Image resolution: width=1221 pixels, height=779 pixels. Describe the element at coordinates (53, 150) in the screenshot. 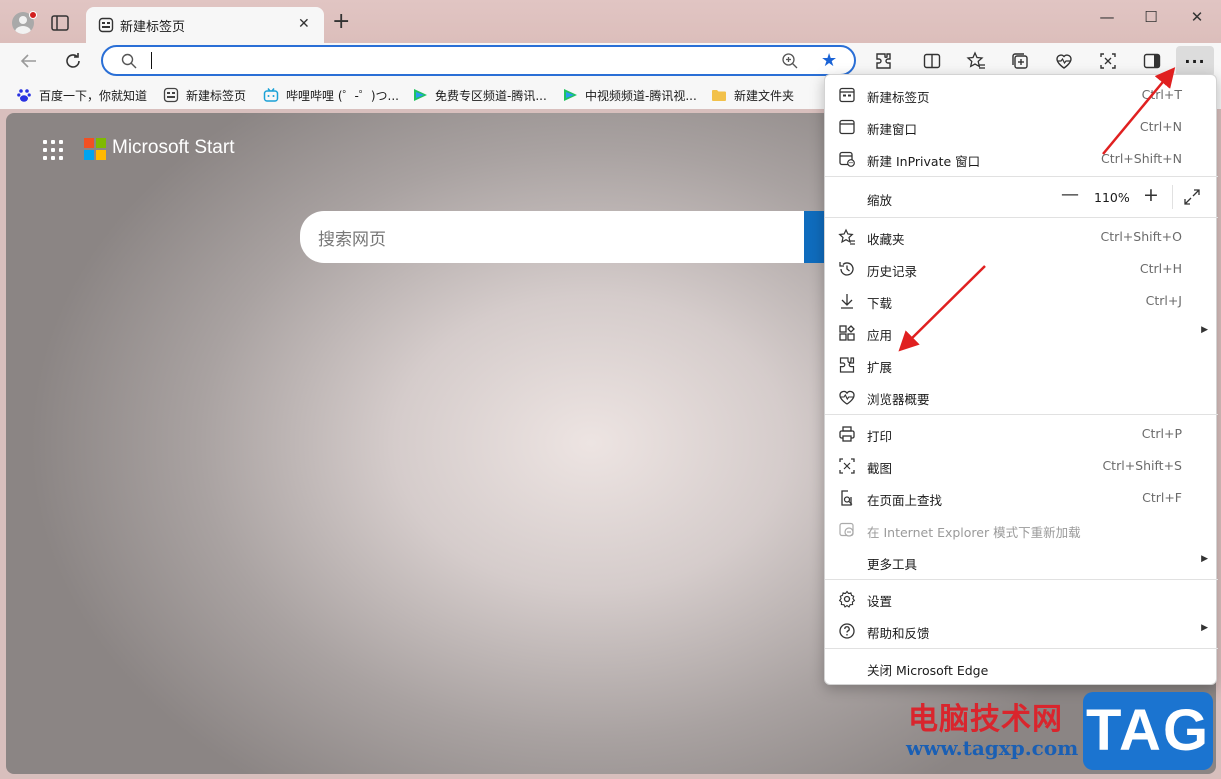

I see `app-launcher-icon` at that location.